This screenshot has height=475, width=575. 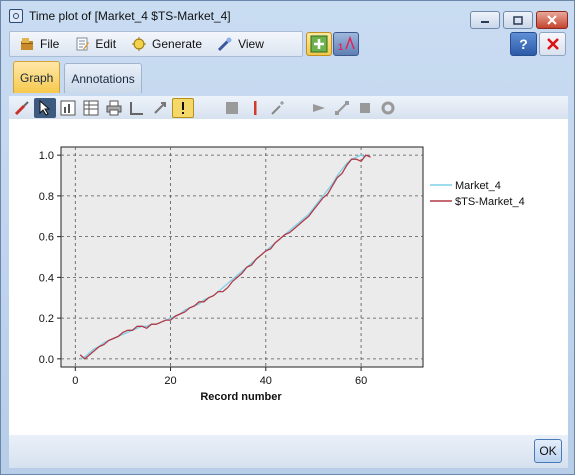 I want to click on x-tick-label: 60, so click(x=361, y=381).